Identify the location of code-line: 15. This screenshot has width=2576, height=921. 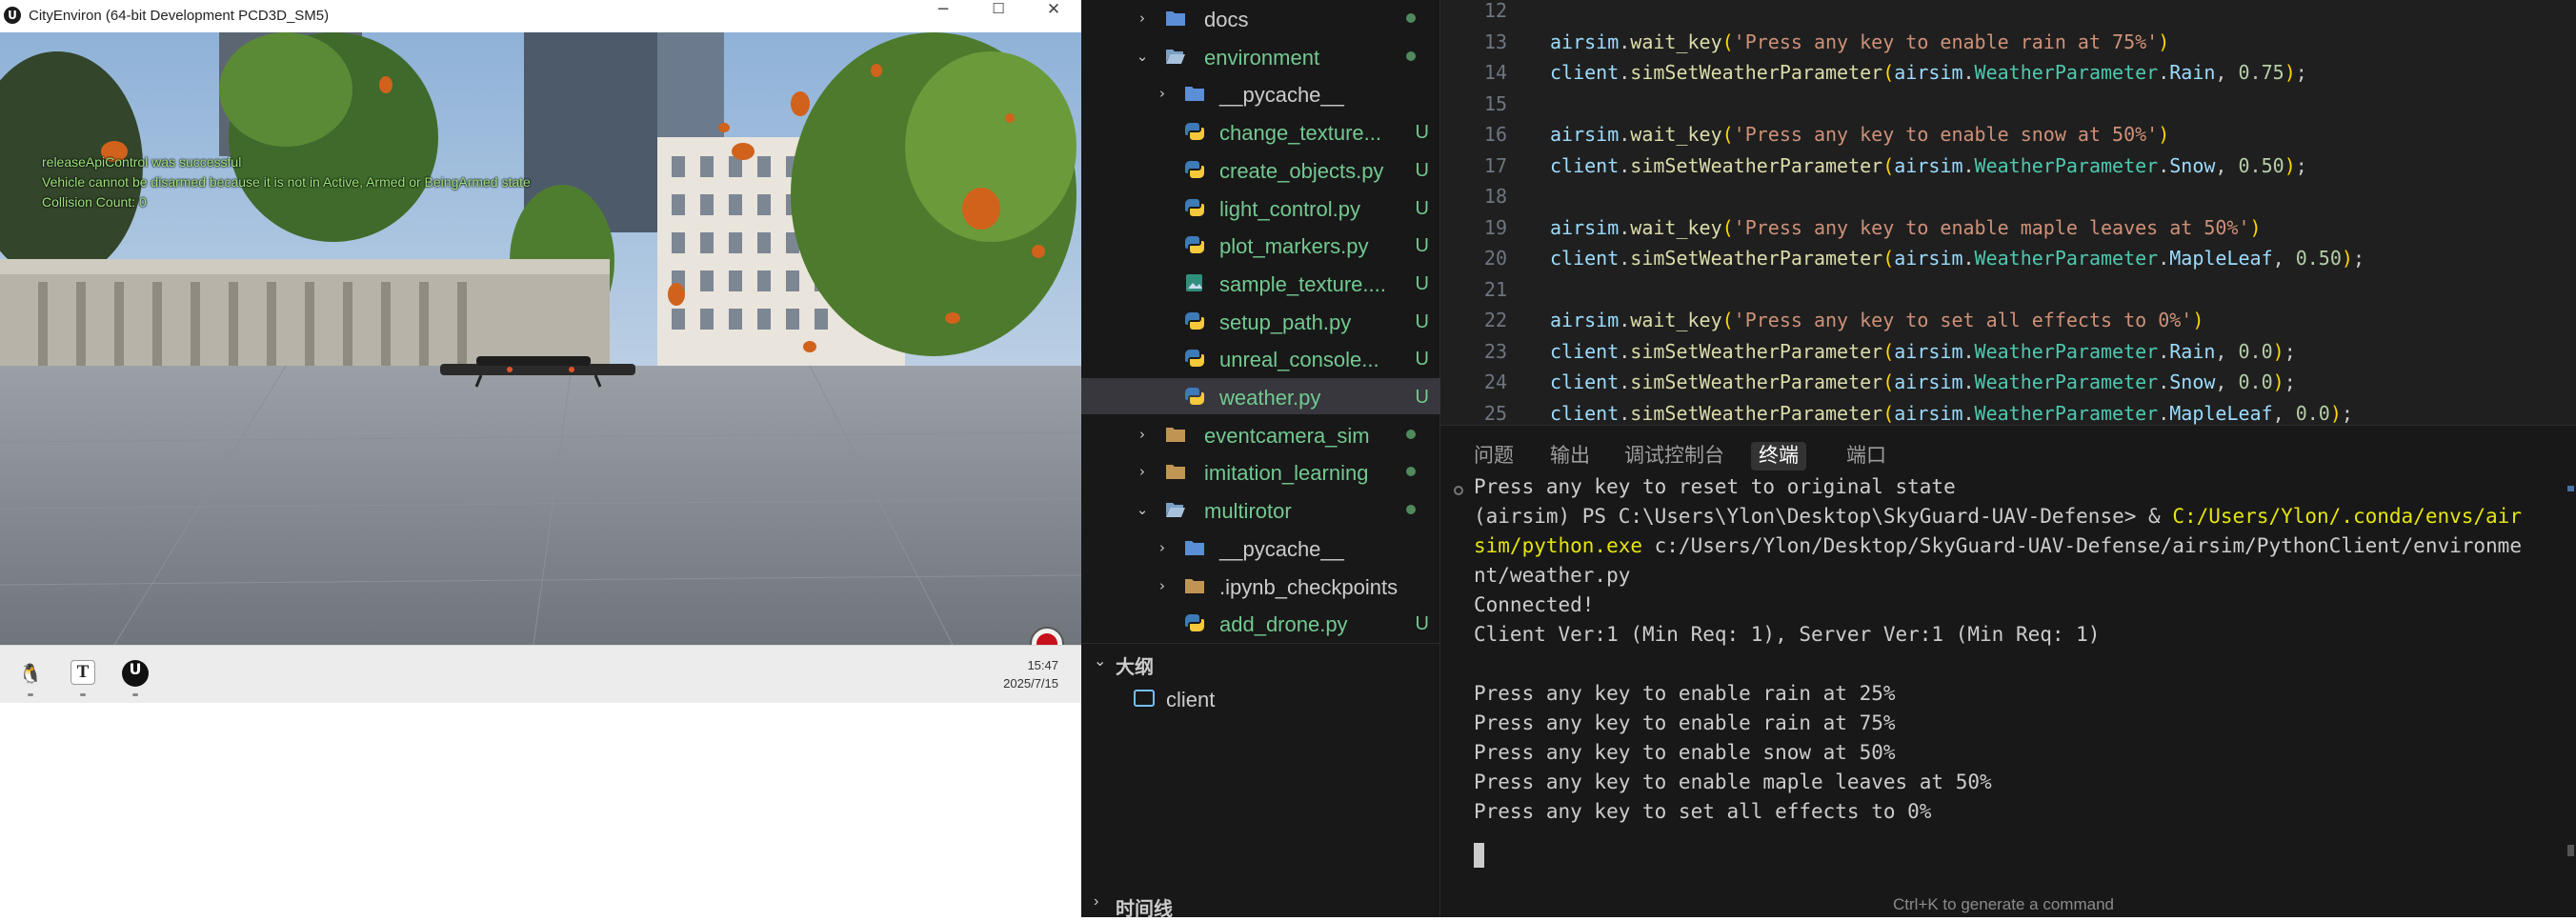
(2008, 105).